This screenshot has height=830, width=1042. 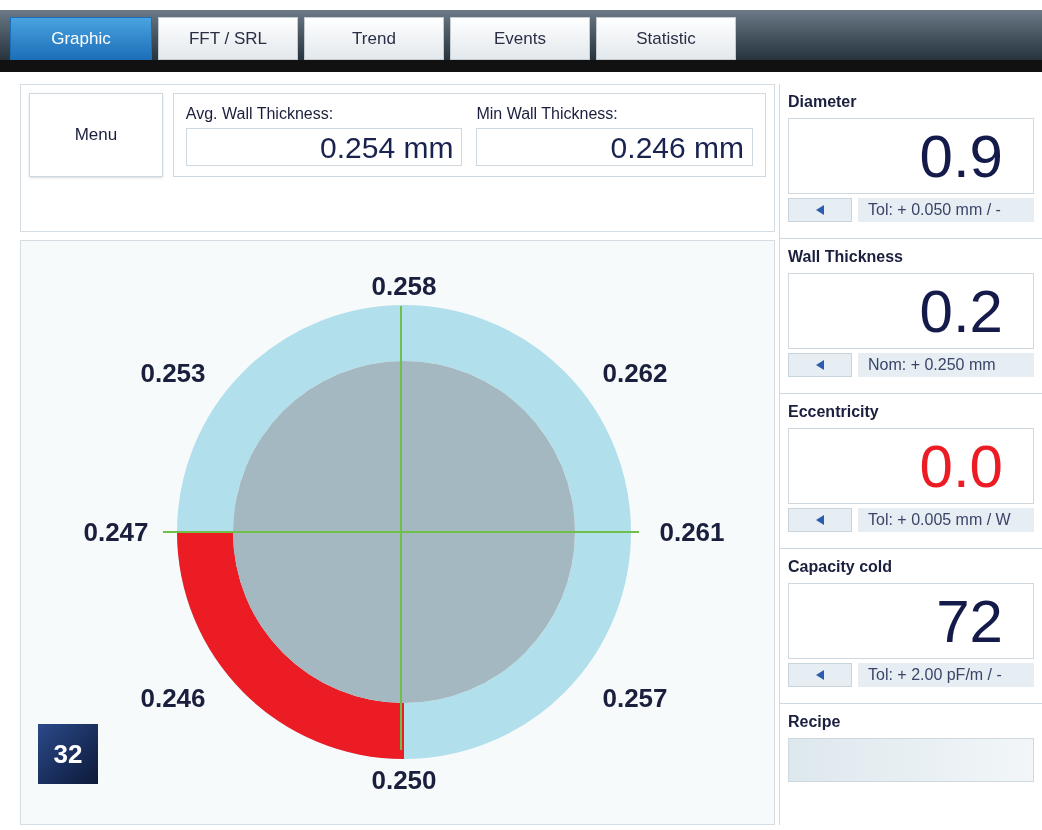 What do you see at coordinates (68, 754) in the screenshot?
I see `figure-number-badge: 32` at bounding box center [68, 754].